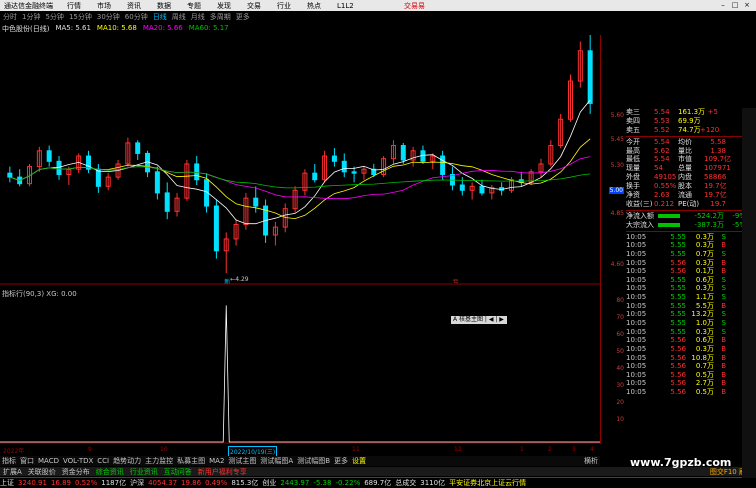 The image size is (756, 488). I want to click on period-monthly: 月线, so click(197, 17).